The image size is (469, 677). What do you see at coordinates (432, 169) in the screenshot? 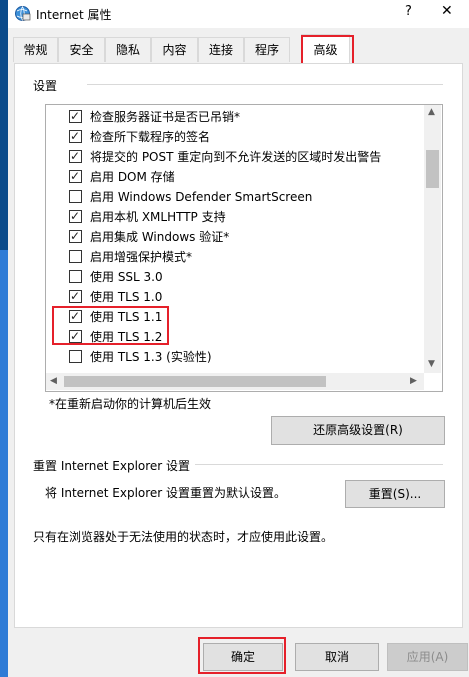
I see `vertical-scroll-thumb` at bounding box center [432, 169].